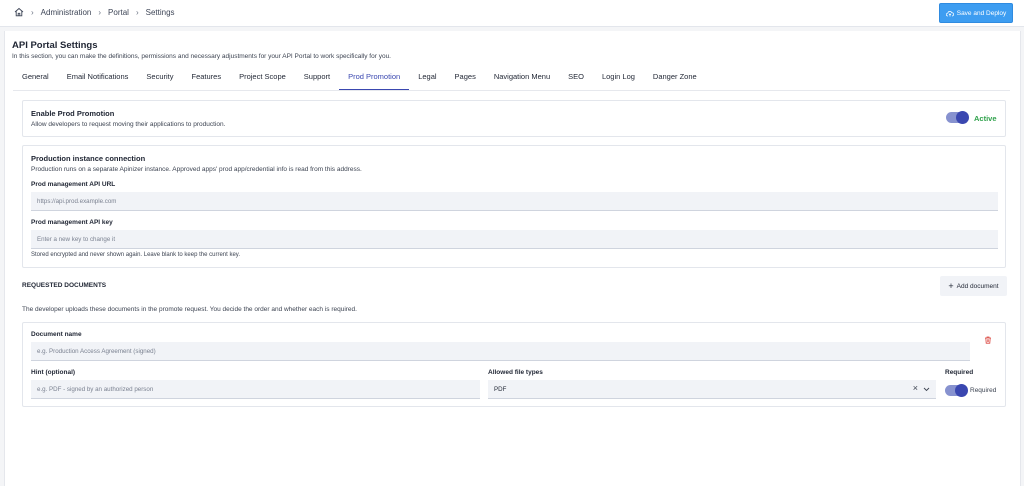  What do you see at coordinates (511, 90) in the screenshot?
I see `tab-divider` at bounding box center [511, 90].